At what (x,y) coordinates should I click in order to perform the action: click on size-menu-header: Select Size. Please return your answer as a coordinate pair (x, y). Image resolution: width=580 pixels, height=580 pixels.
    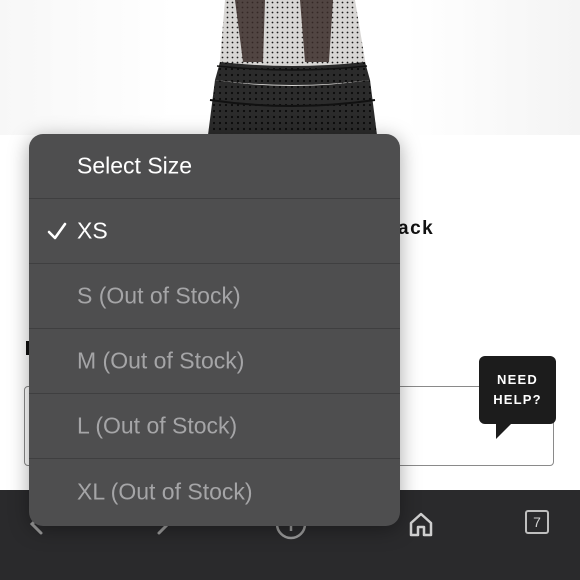
    Looking at the image, I should click on (214, 166).